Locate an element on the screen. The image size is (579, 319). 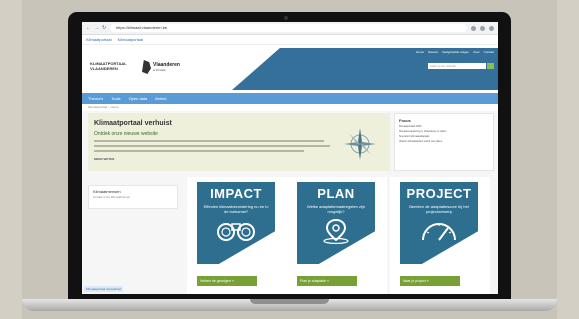
camera-icon is located at coordinates (286, 18).